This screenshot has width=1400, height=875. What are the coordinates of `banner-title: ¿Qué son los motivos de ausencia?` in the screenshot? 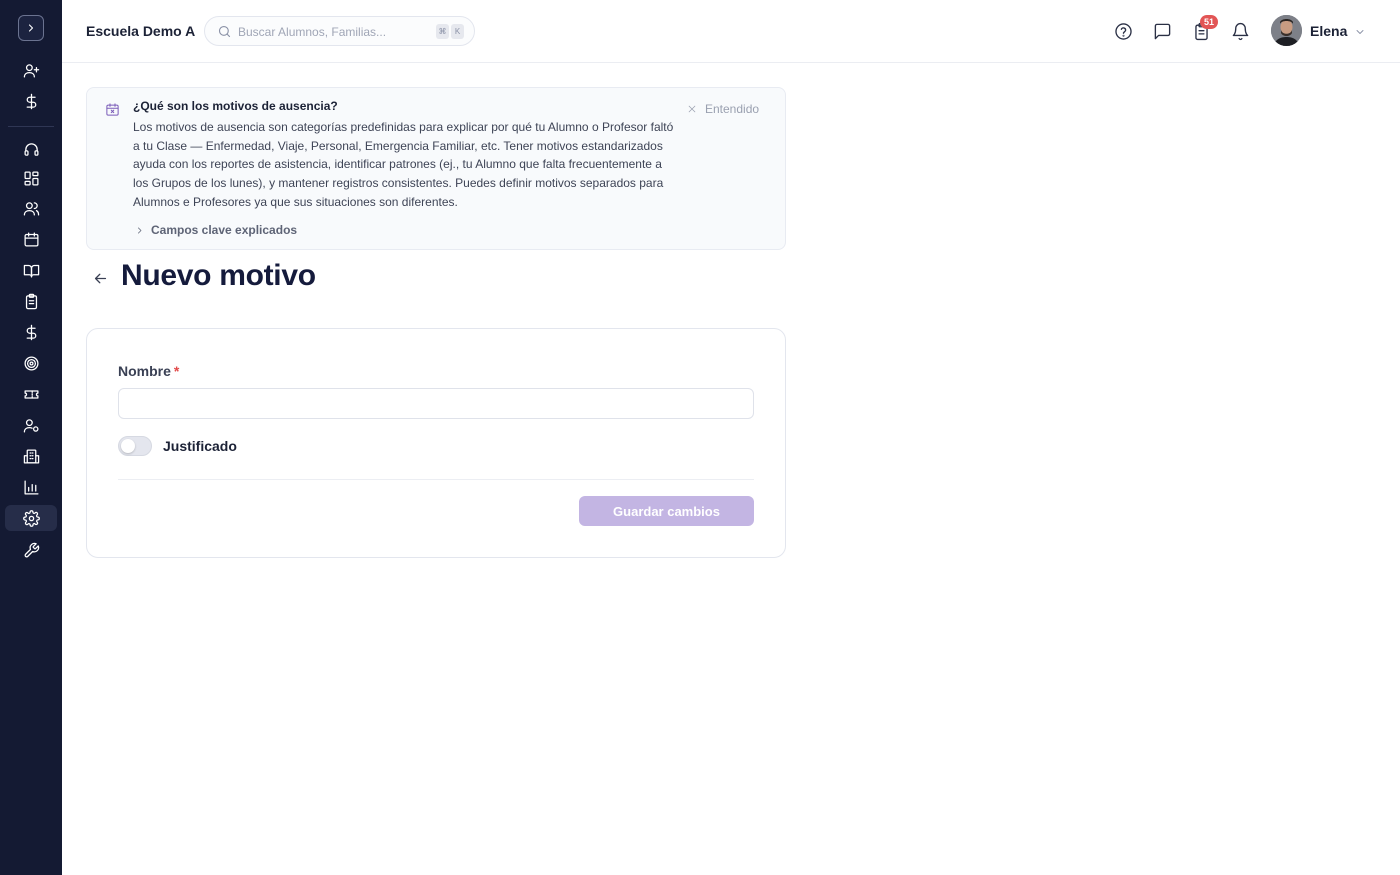 It's located at (235, 106).